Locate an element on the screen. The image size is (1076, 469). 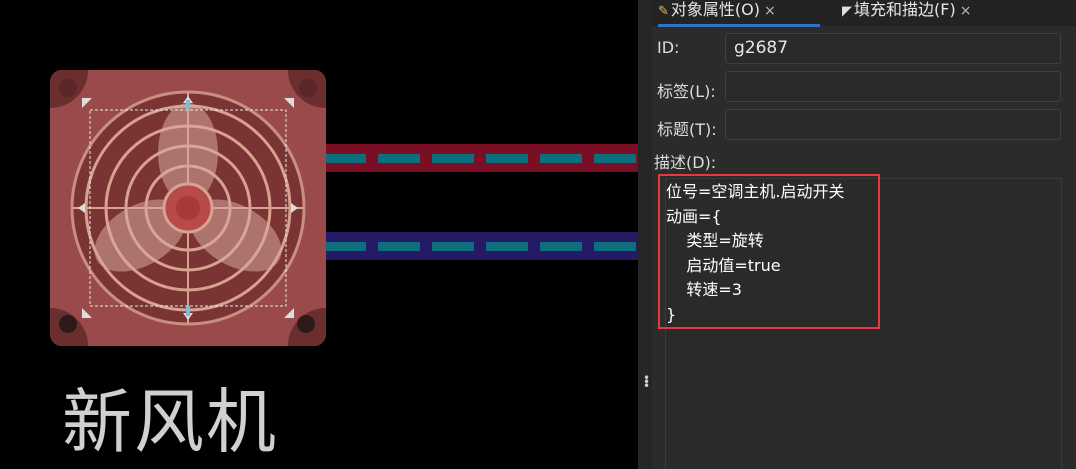
tab-label: 填充和描边(F) is located at coordinates (905, 9).